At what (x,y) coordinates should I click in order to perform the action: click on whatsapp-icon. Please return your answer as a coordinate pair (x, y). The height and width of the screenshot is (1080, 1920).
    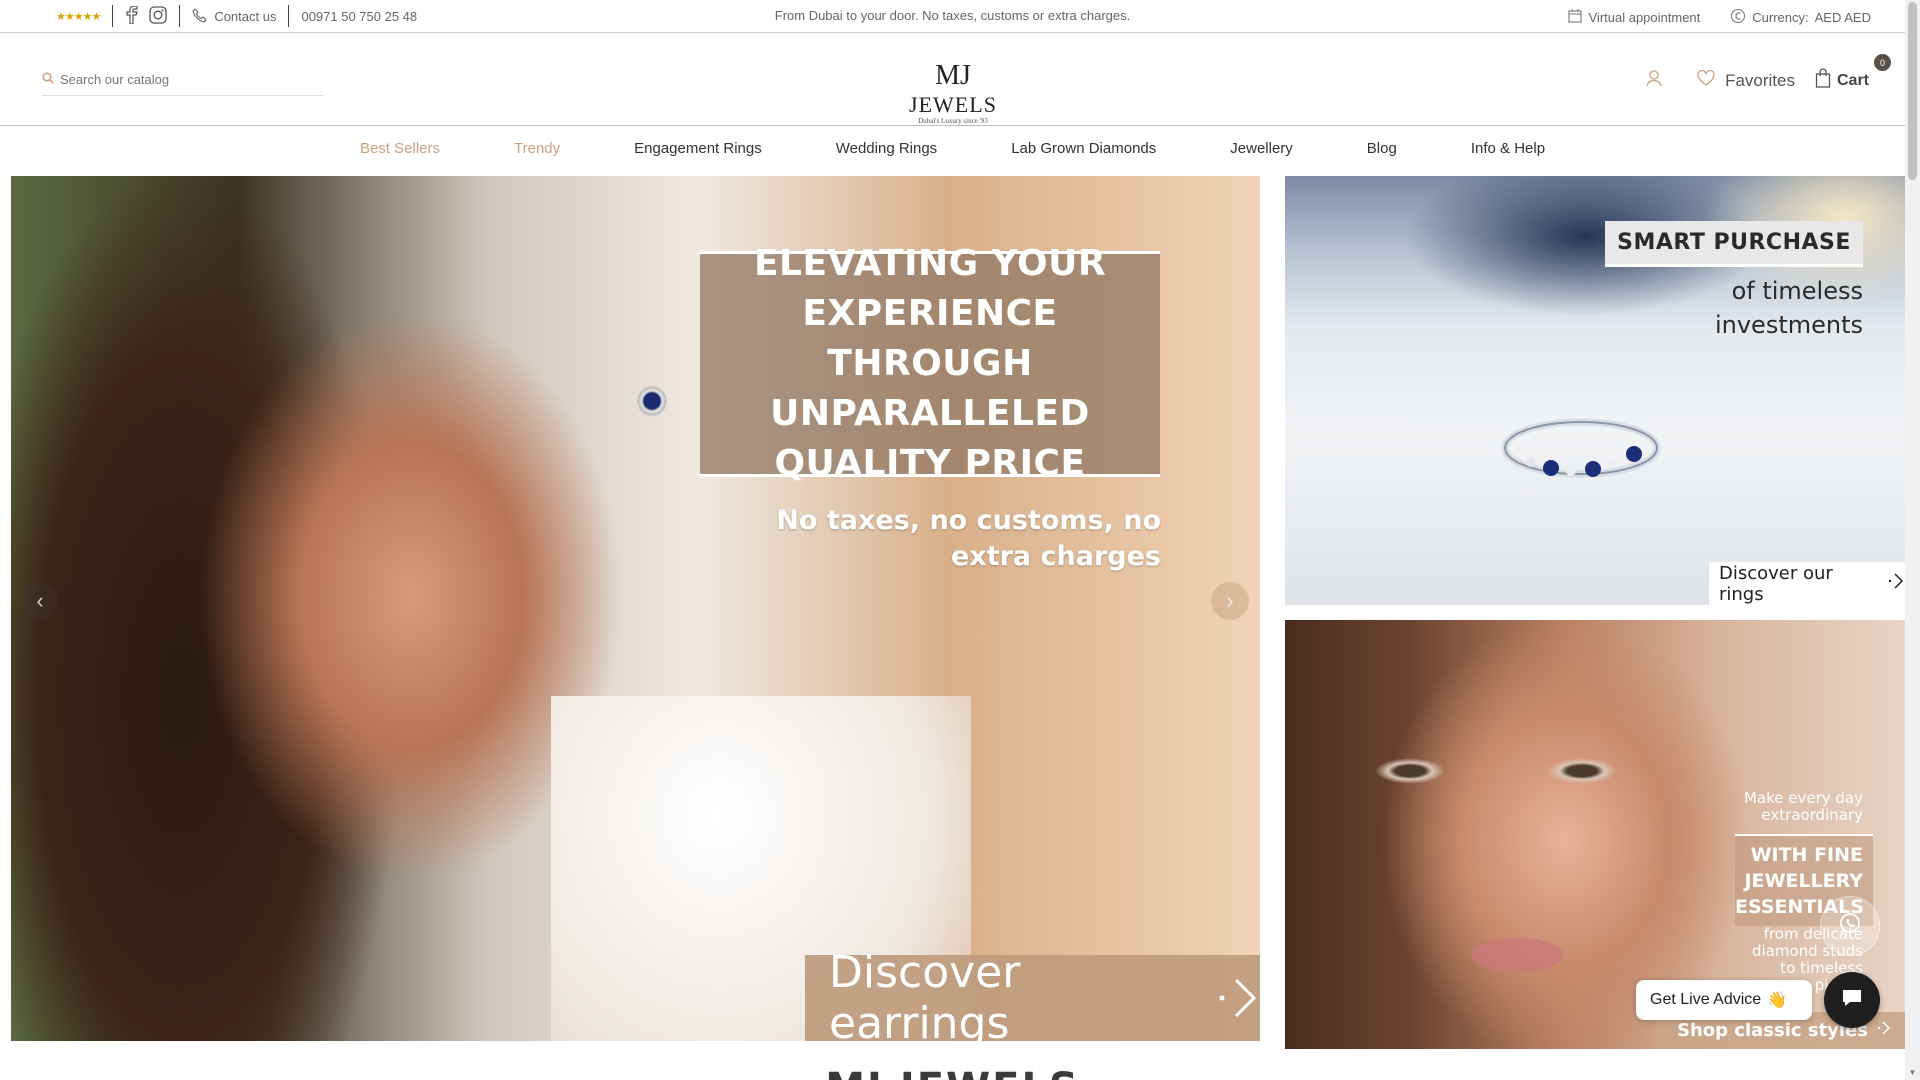
    Looking at the image, I should click on (1850, 926).